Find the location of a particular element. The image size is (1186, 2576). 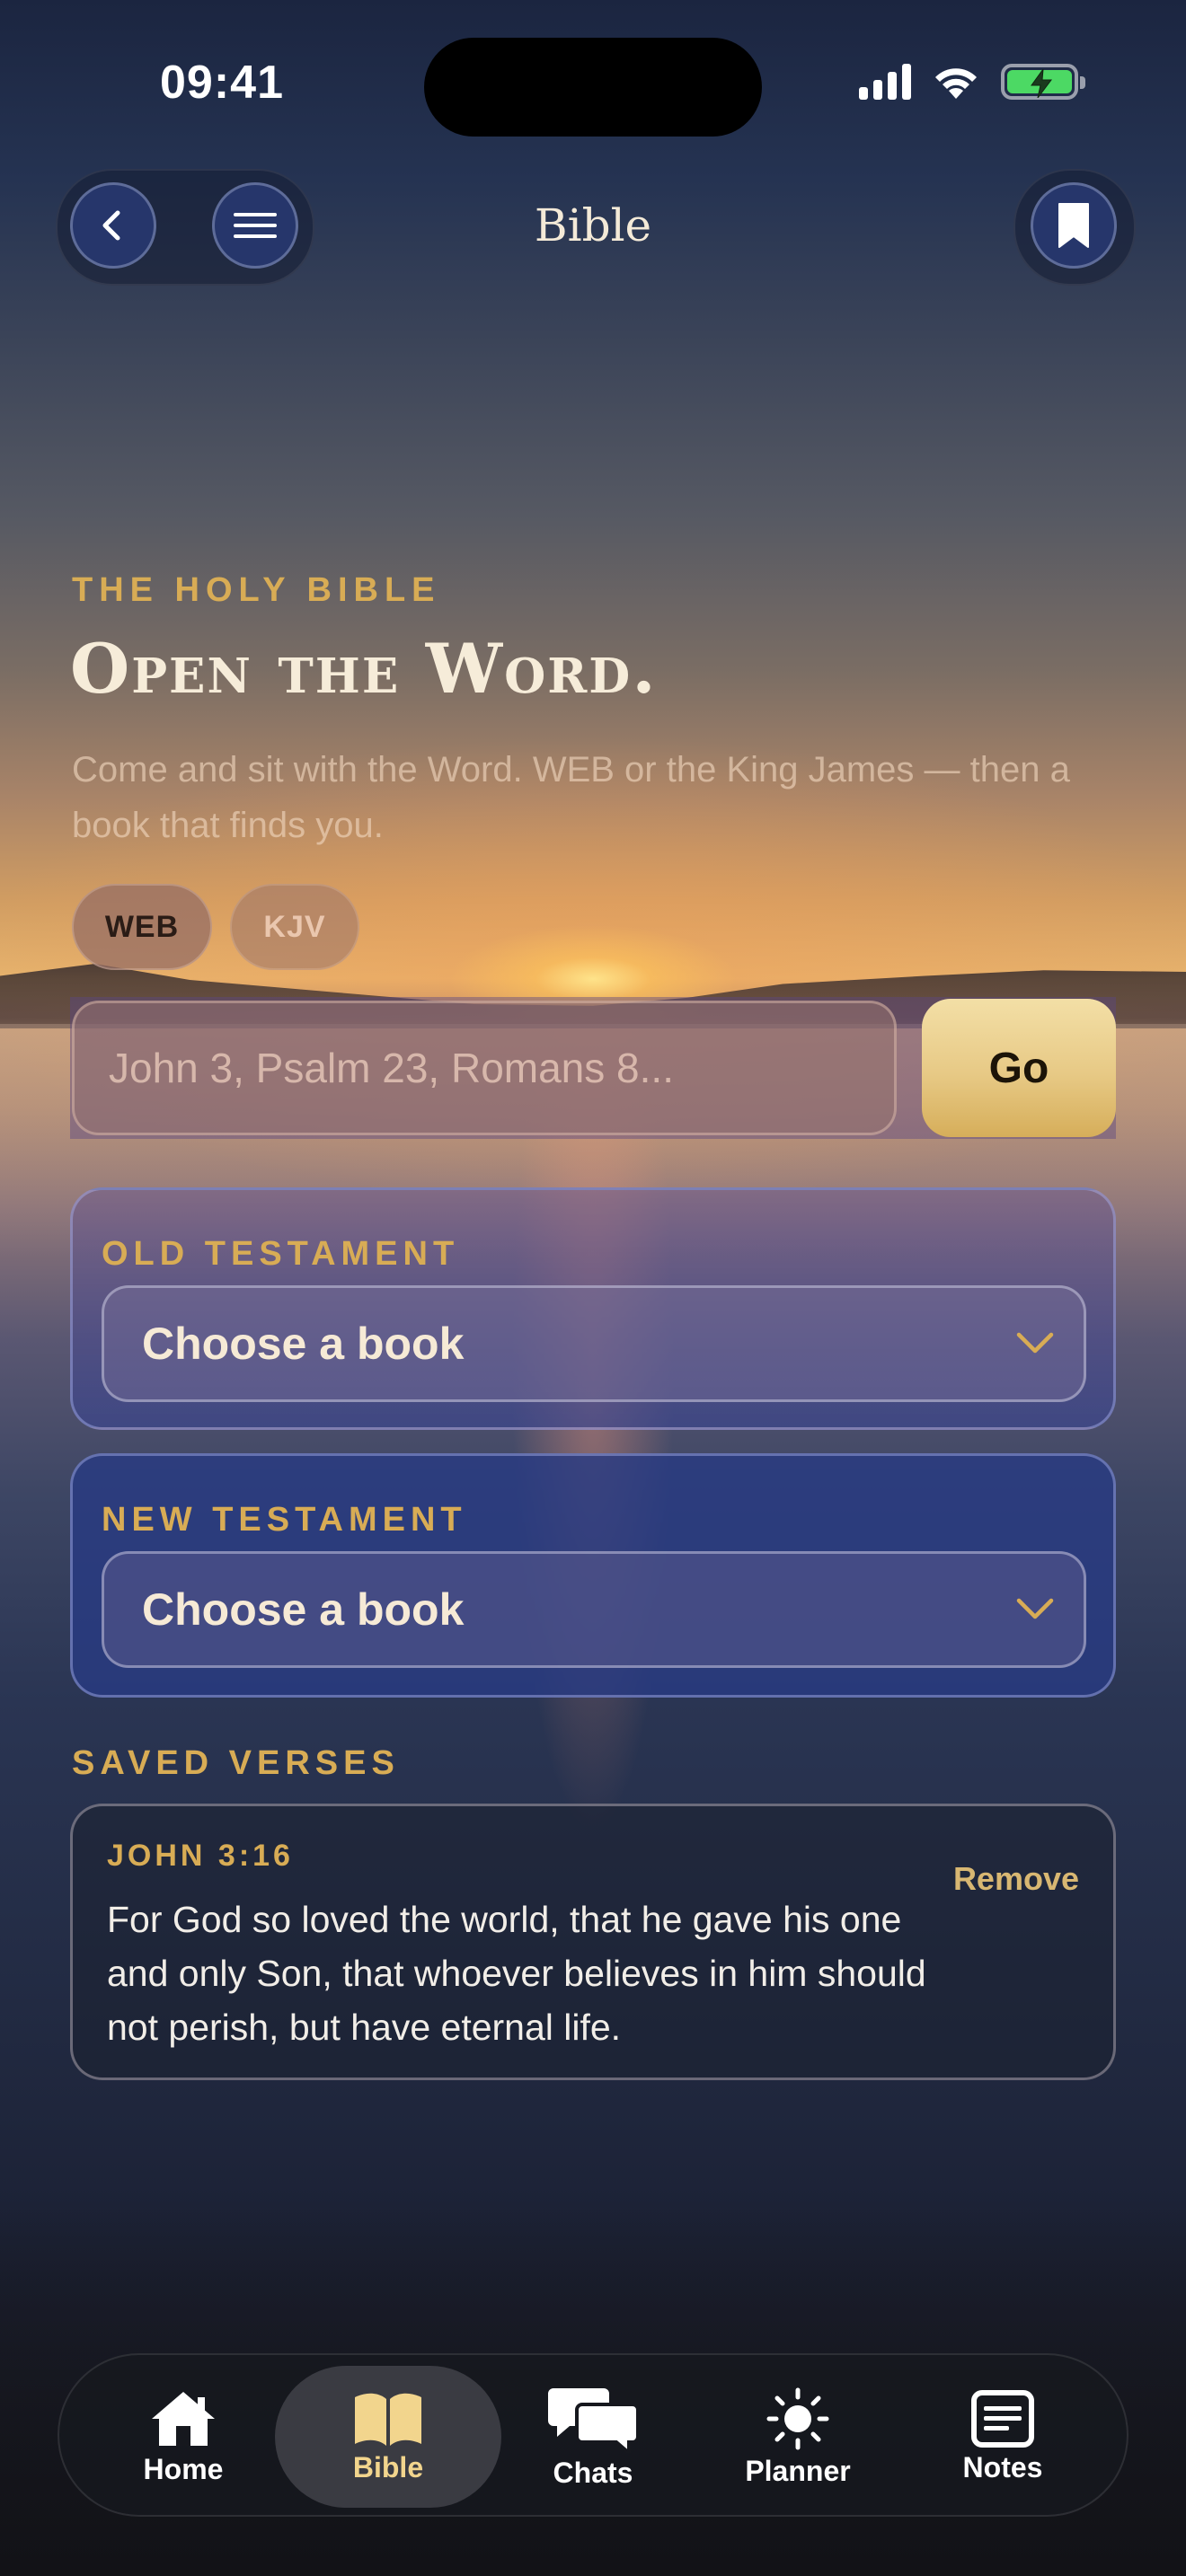

cellular-signal-icon is located at coordinates (885, 82).